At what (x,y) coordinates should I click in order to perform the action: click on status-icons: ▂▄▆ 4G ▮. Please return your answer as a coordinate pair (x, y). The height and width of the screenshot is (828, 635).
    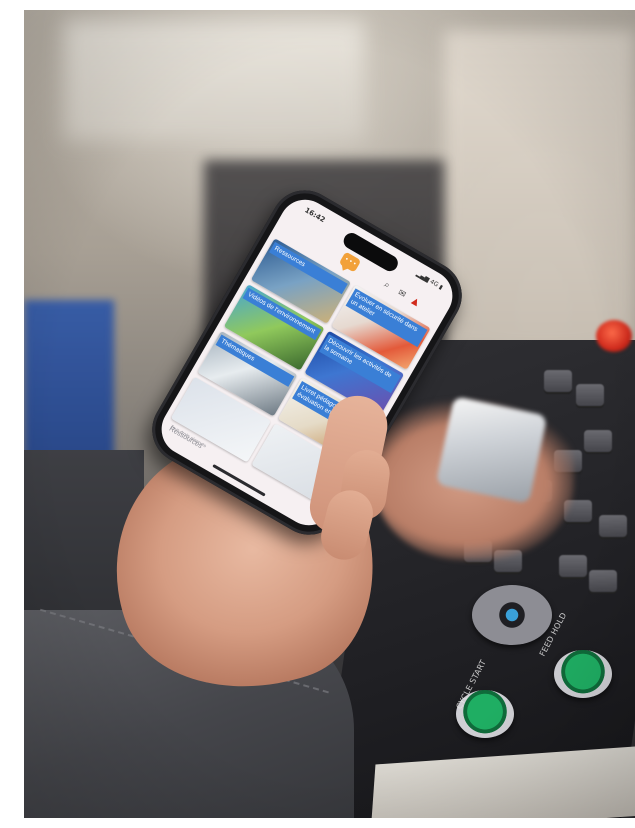
    Looking at the image, I should click on (430, 281).